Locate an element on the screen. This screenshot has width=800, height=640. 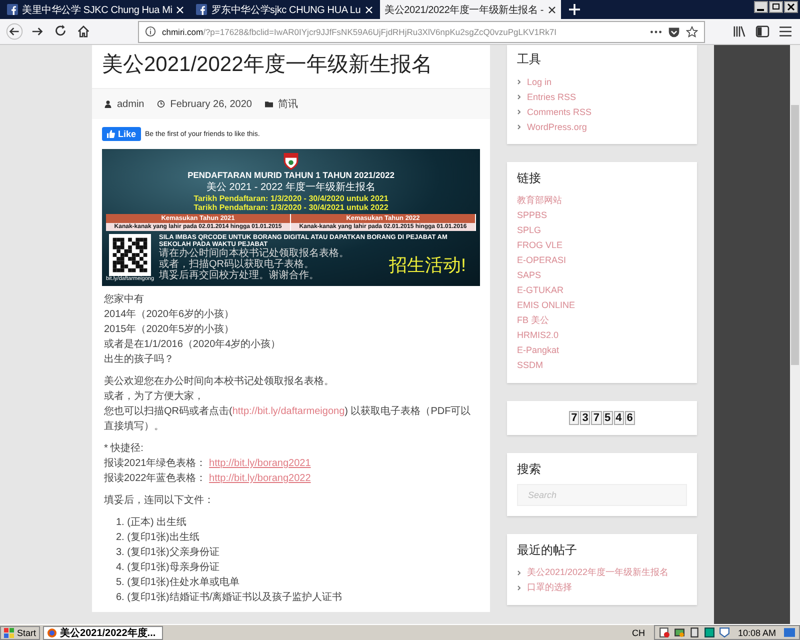
list-item: 3. (复印1张)父亲身份证 is located at coordinates (168, 553).